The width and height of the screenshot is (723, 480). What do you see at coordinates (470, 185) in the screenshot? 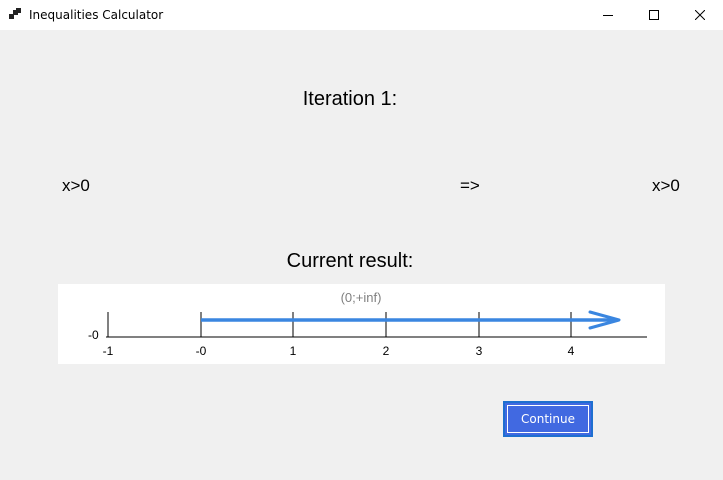
I see `transform-arrow: =>` at bounding box center [470, 185].